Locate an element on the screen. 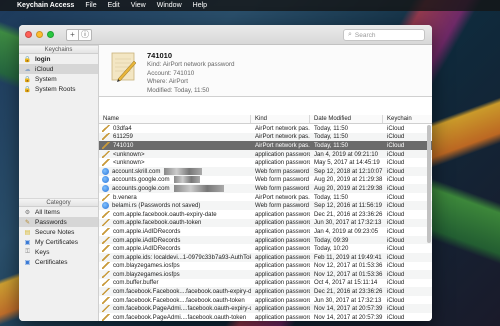 The width and height of the screenshot is (500, 326). passwords-icon: ✎ is located at coordinates (27, 222).